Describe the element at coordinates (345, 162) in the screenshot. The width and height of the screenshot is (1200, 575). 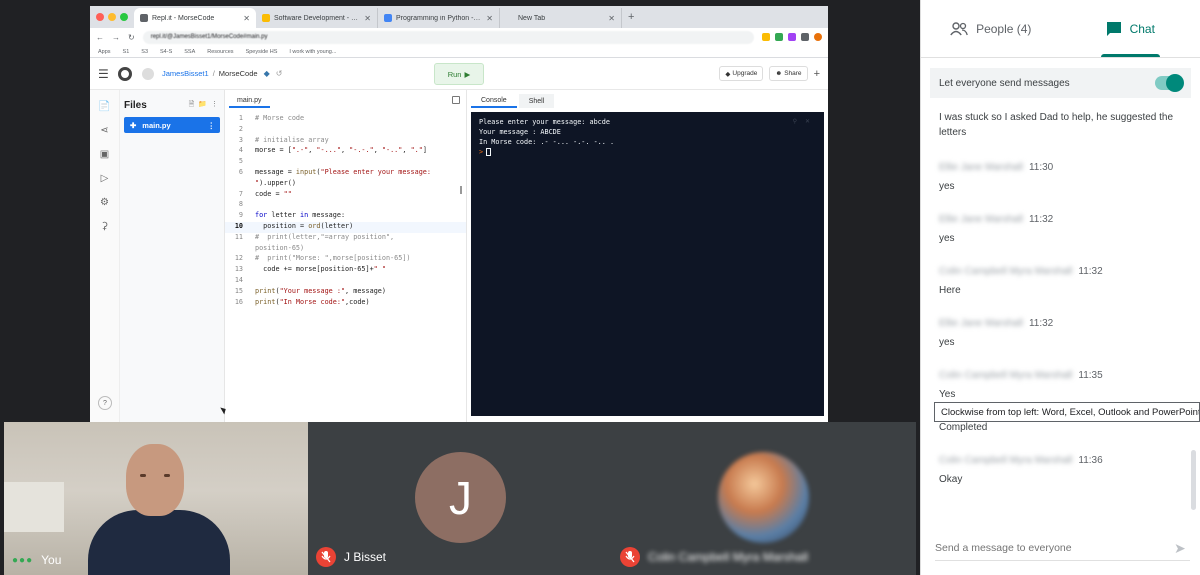
I see `code-line: 5` at that location.